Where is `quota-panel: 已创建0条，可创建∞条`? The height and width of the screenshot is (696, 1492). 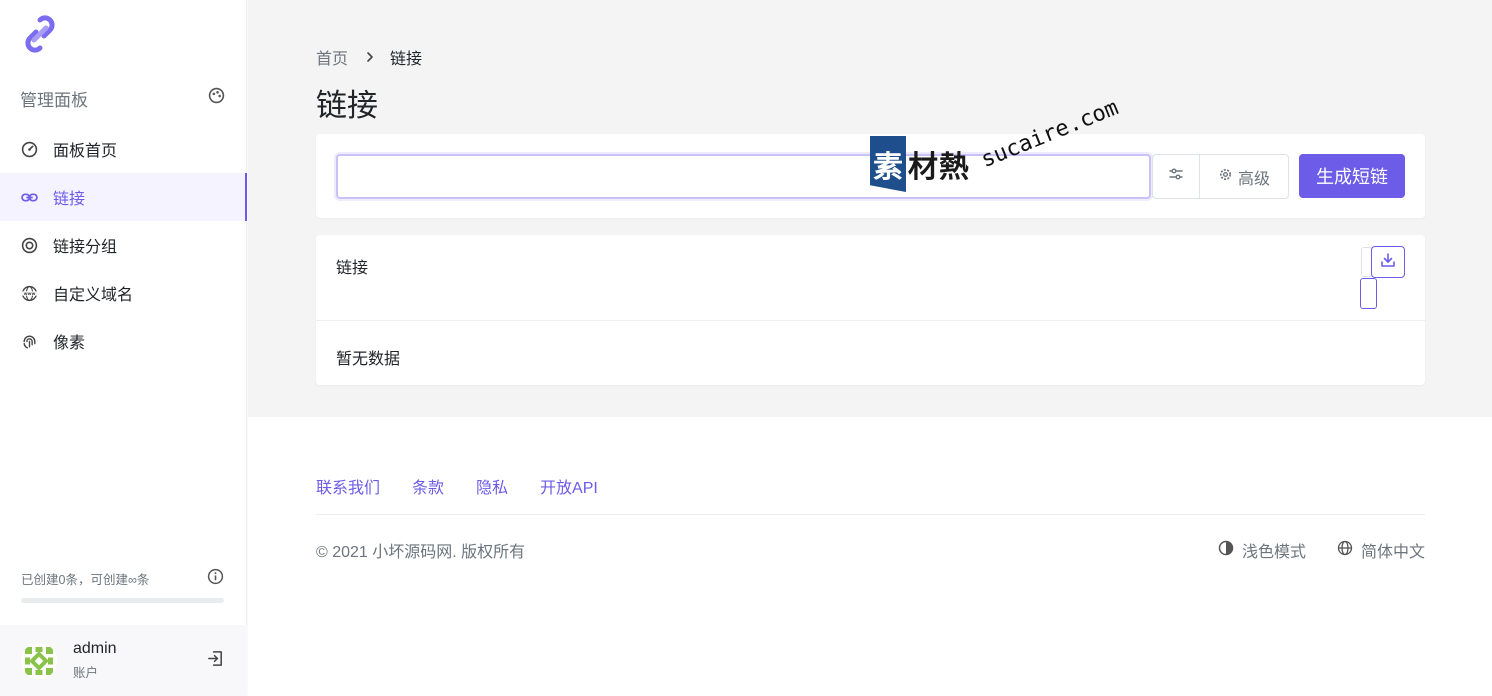
quota-panel: 已创建0条，可创建∞条 is located at coordinates (122, 585).